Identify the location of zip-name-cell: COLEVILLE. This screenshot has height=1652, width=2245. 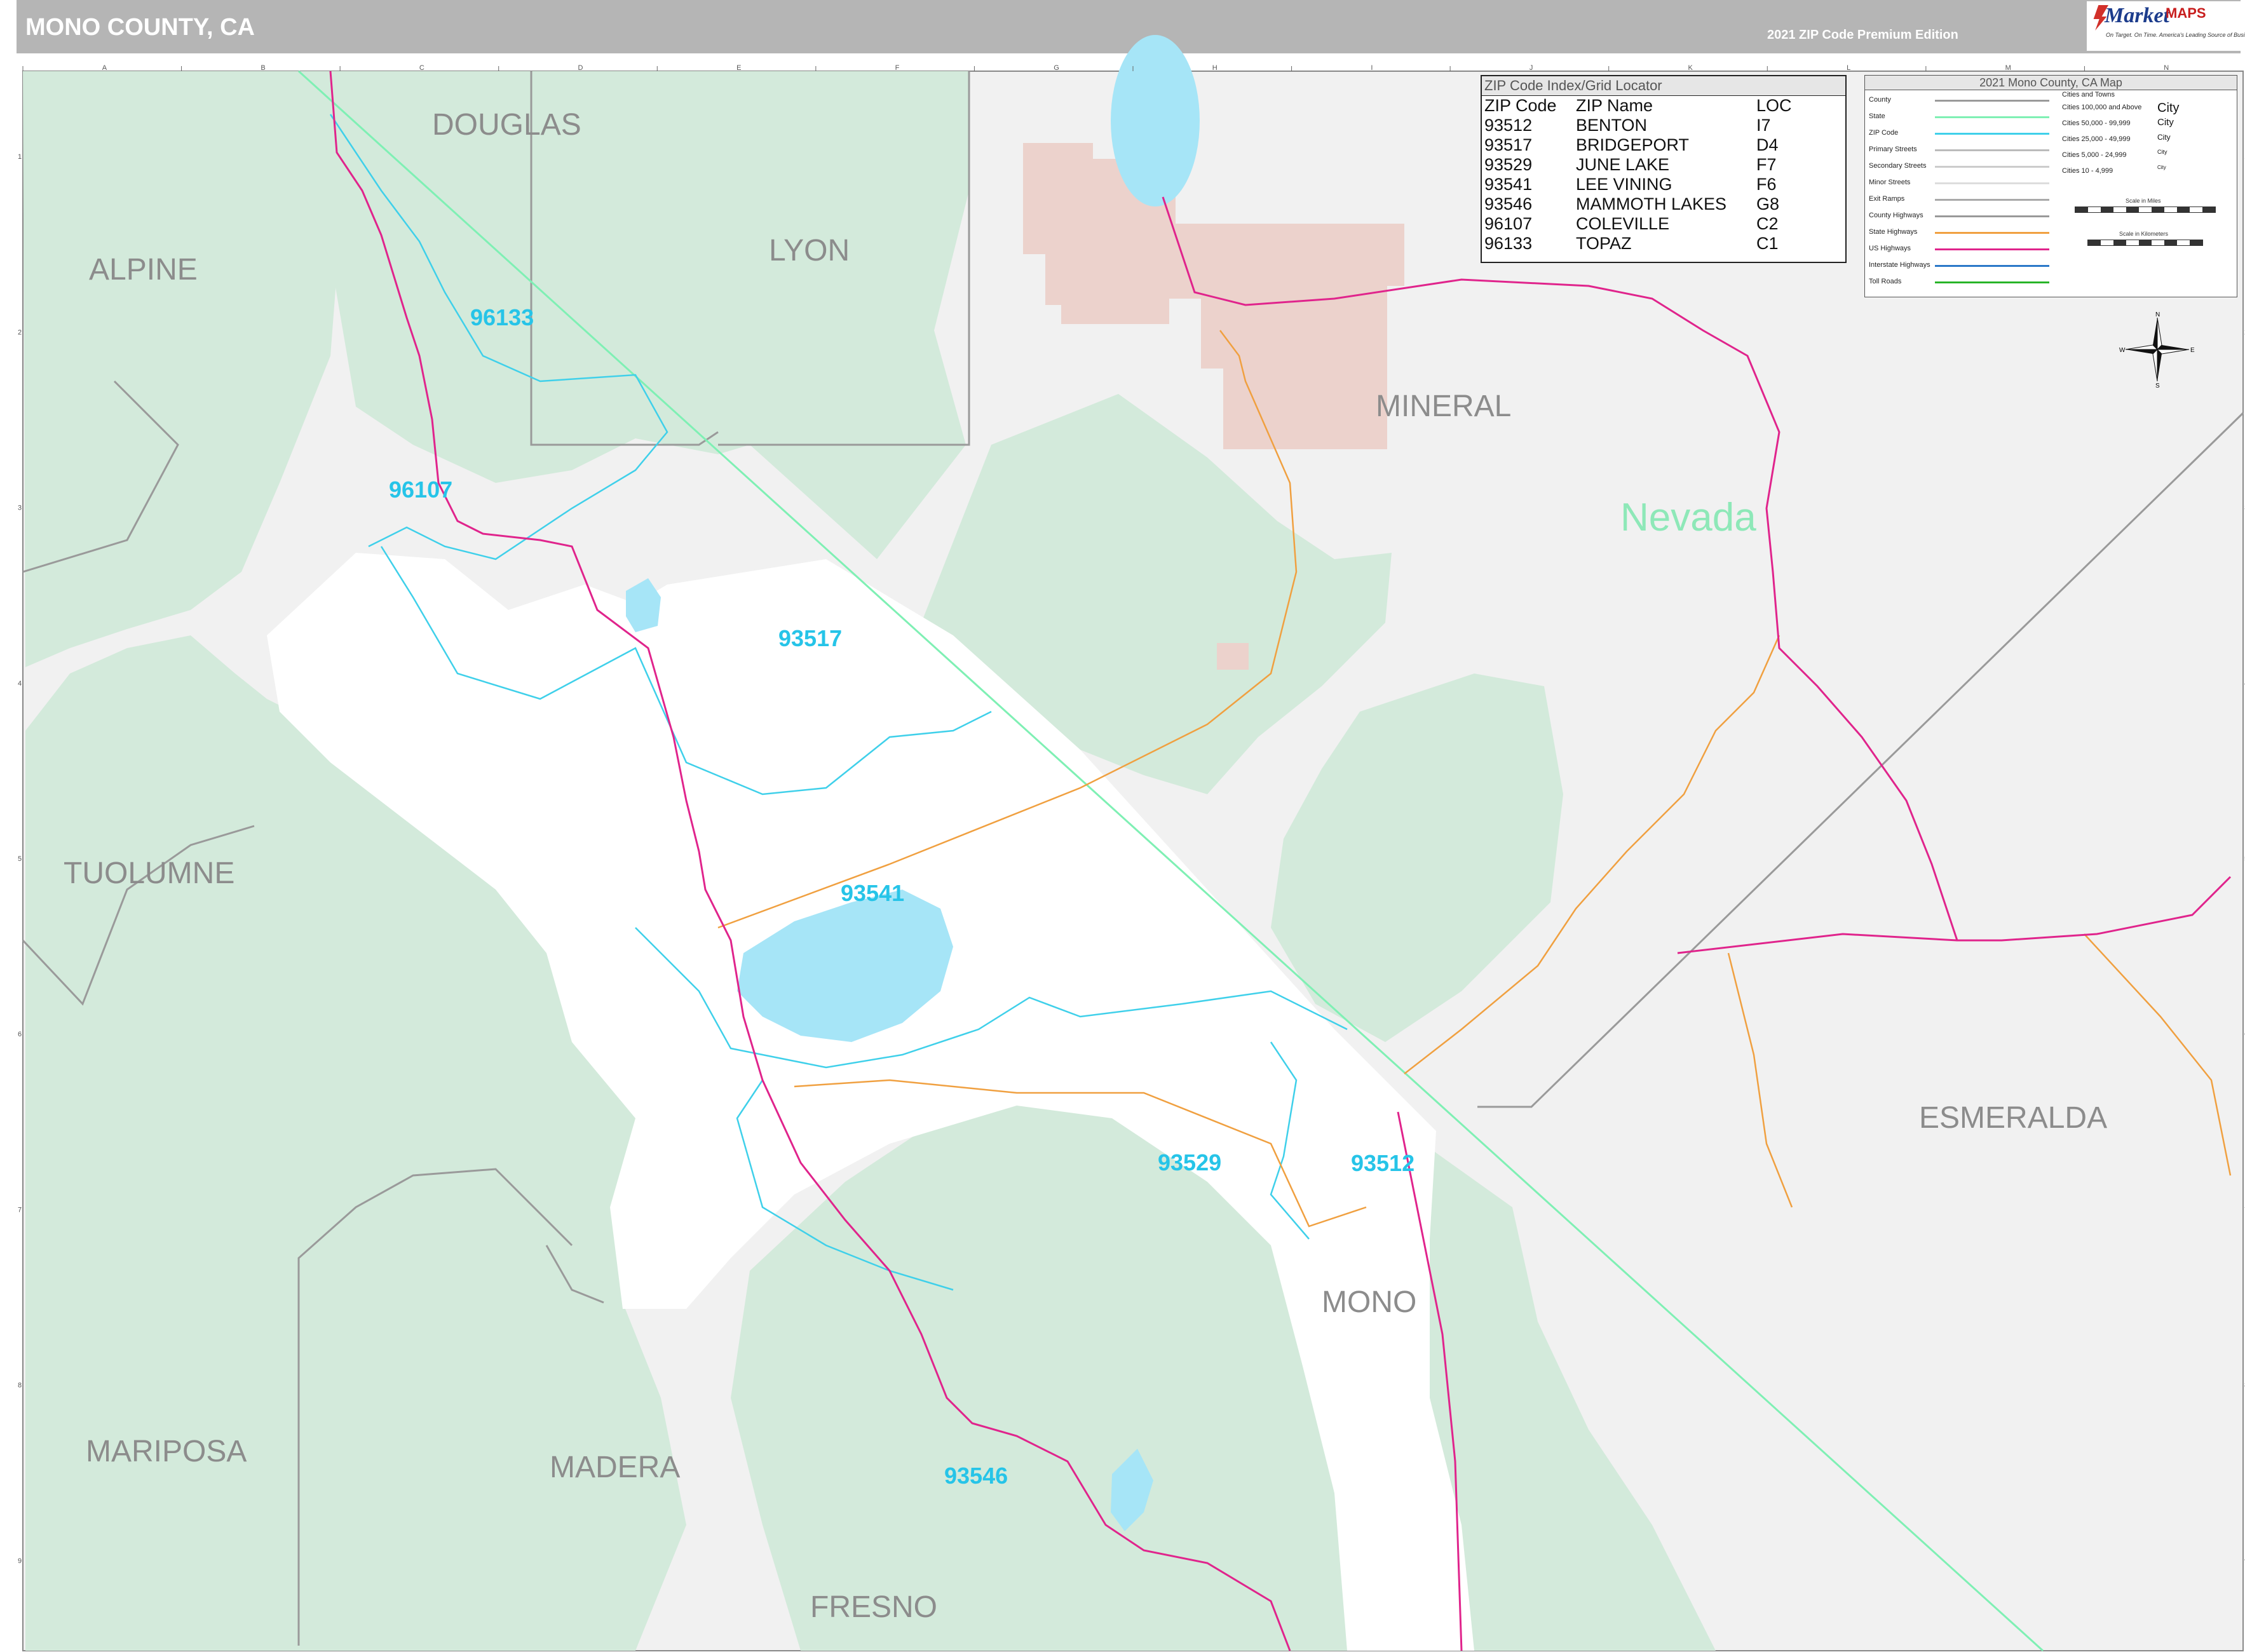
(1623, 224).